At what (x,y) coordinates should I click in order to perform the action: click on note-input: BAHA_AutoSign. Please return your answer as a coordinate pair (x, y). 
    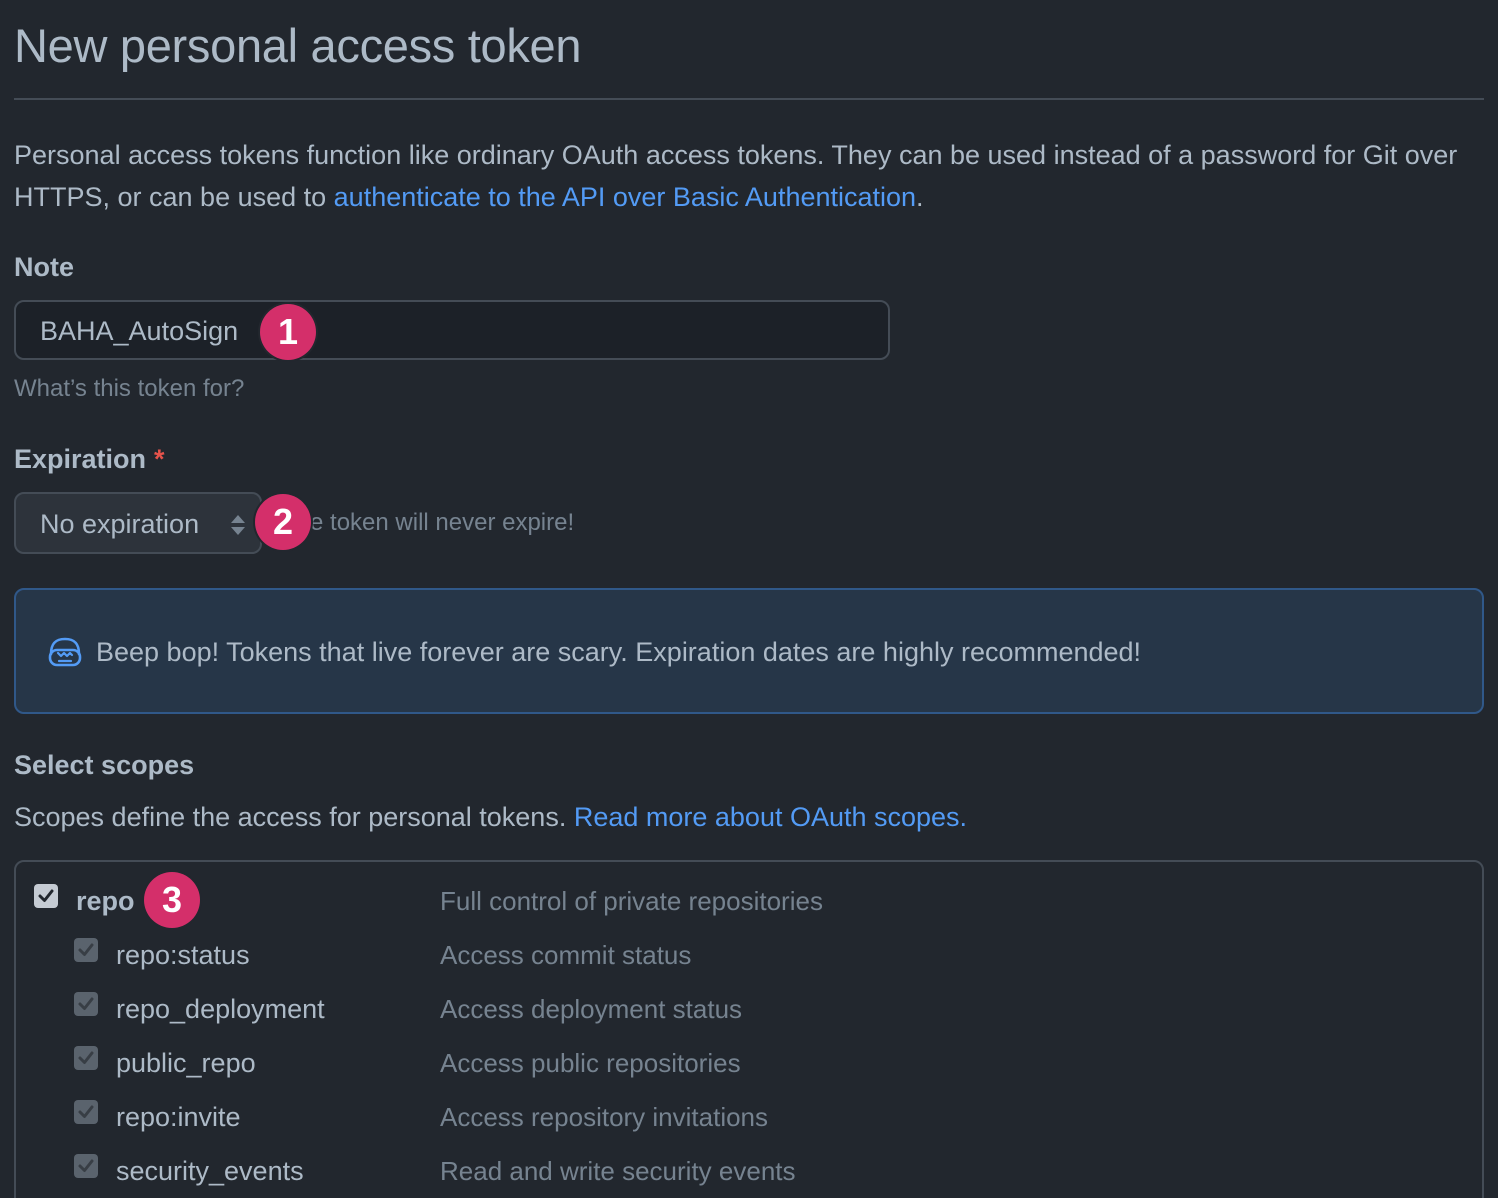
    Looking at the image, I should click on (452, 330).